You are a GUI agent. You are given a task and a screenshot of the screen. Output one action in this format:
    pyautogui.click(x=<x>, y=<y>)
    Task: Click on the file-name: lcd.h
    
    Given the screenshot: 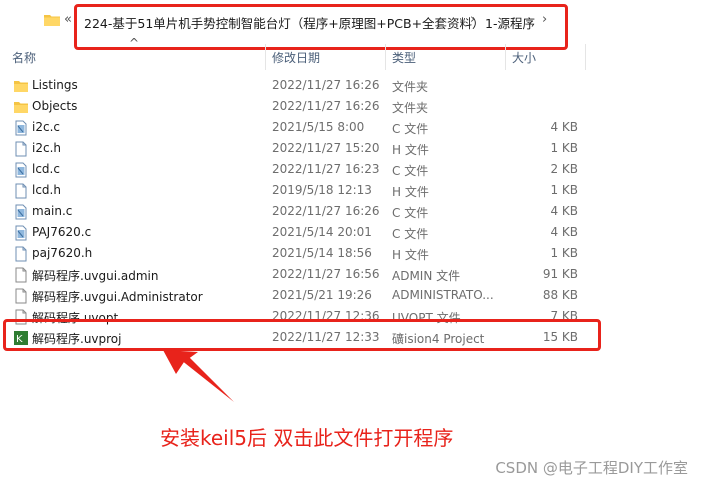 What is the action you would take?
    pyautogui.click(x=46, y=190)
    